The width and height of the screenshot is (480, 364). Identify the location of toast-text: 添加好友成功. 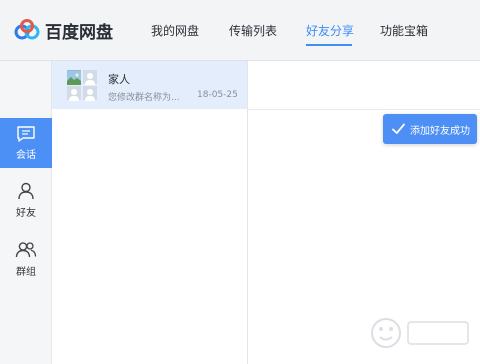
(440, 131).